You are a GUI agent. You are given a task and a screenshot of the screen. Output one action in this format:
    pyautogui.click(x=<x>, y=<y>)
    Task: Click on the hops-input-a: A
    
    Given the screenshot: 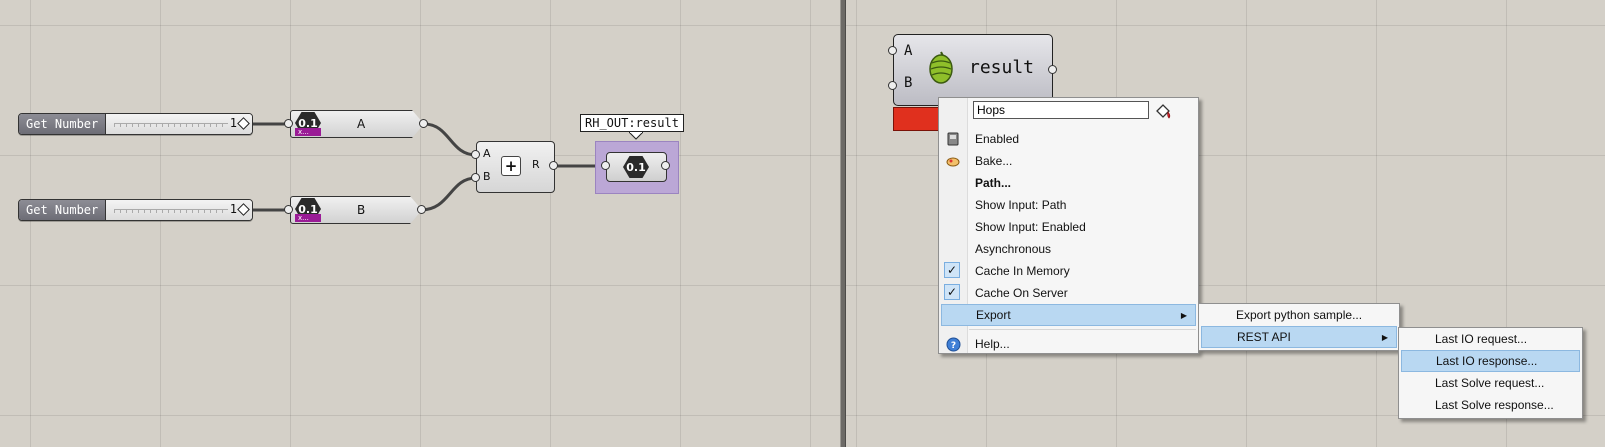 What is the action you would take?
    pyautogui.click(x=908, y=51)
    